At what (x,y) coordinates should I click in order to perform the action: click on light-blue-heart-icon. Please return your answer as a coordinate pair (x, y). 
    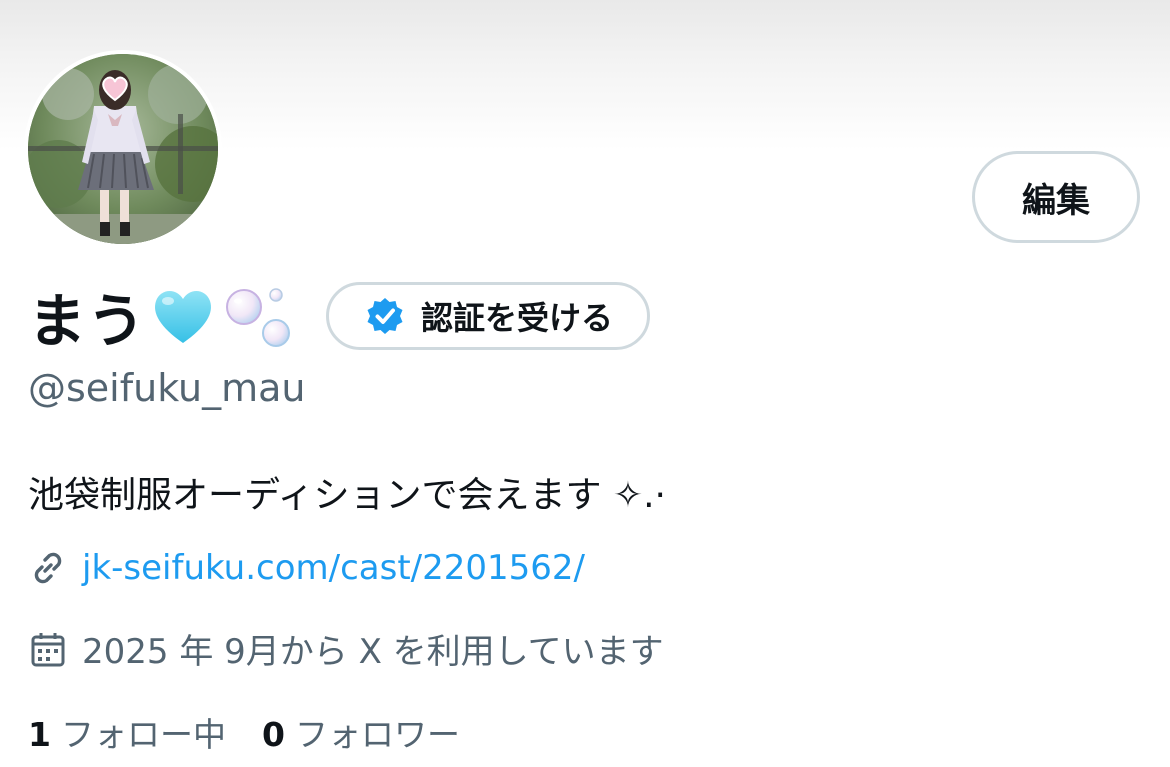
    Looking at the image, I should click on (183, 316).